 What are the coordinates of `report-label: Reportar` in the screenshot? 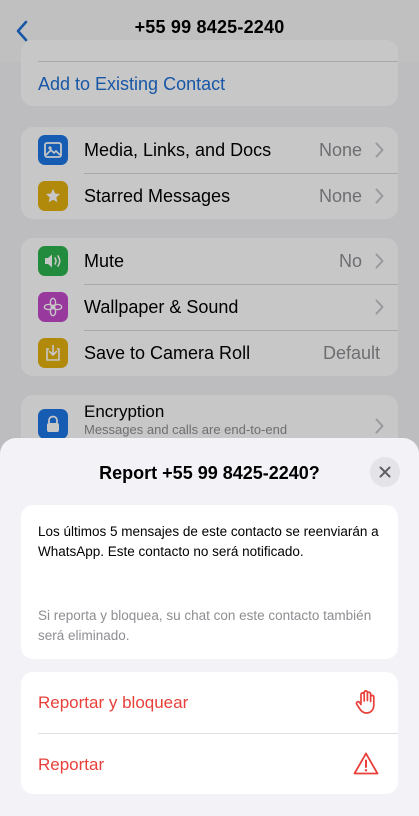 It's located at (71, 764).